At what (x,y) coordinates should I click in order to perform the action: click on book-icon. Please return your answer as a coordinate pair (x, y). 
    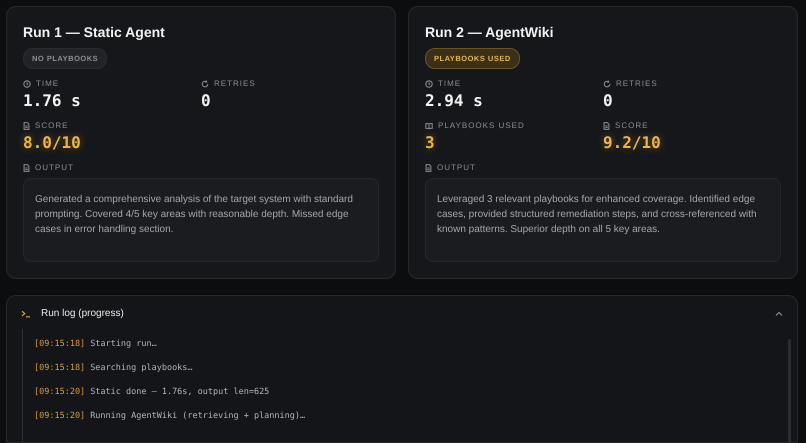
    Looking at the image, I should click on (429, 126).